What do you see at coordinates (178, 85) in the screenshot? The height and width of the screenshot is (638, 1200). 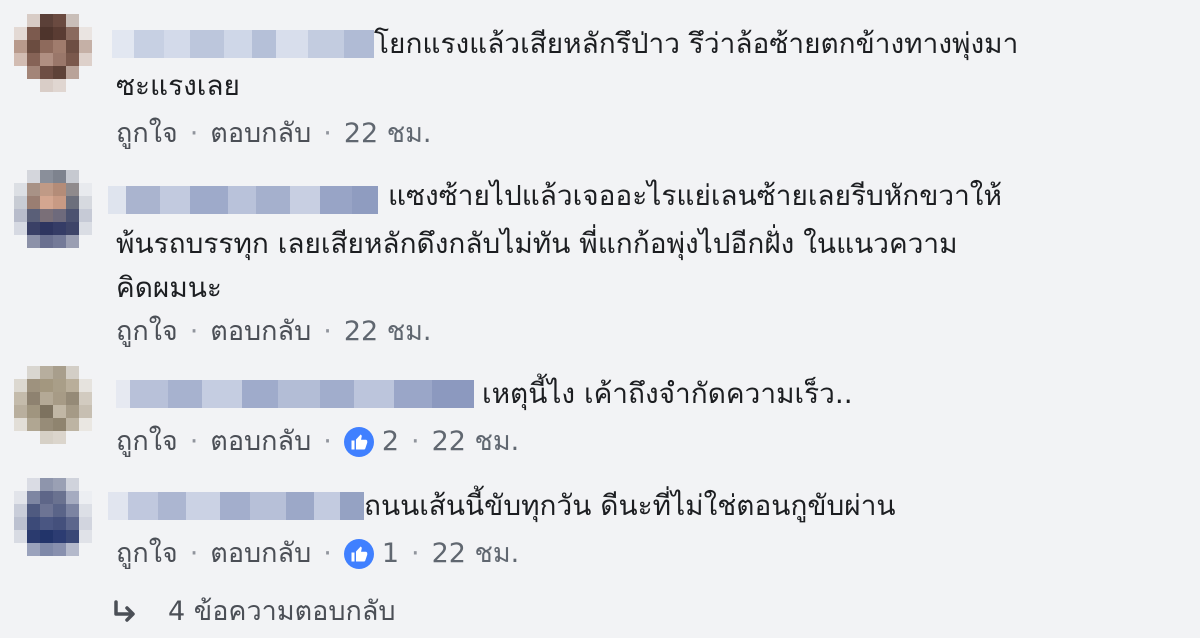 I see `comment-text-line: ซะแรงเลย` at bounding box center [178, 85].